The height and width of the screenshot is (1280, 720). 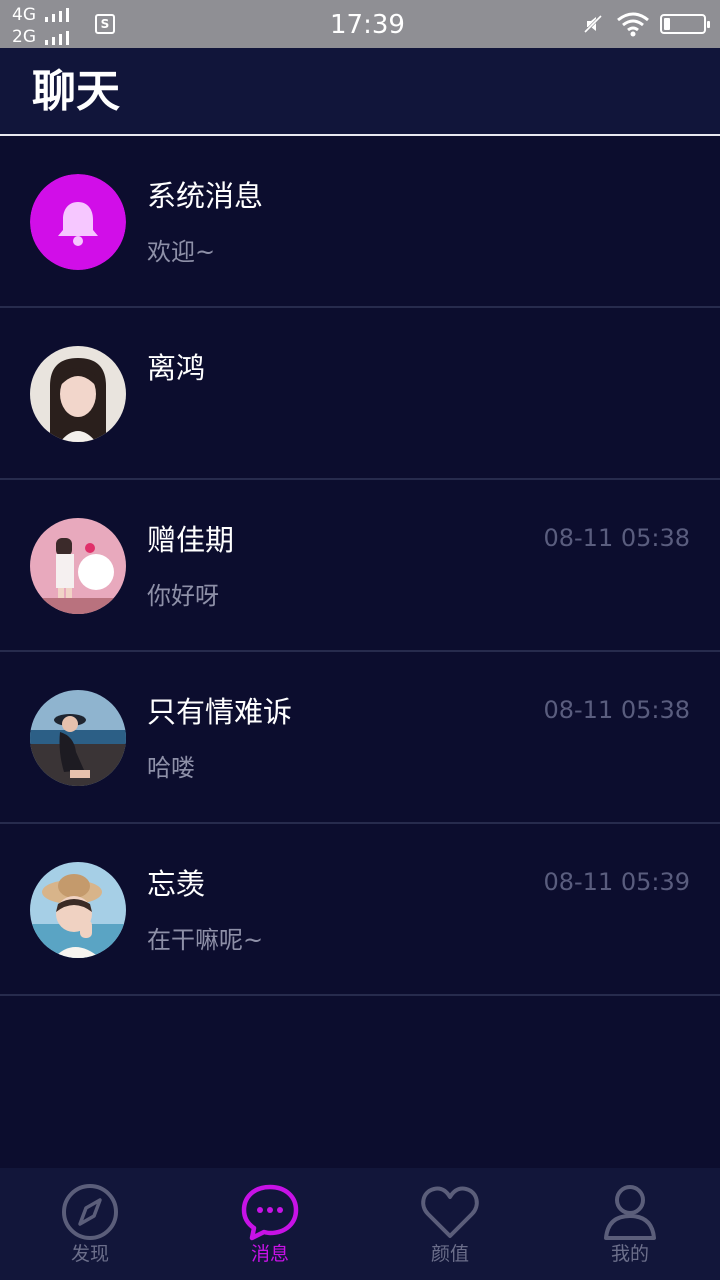 What do you see at coordinates (181, 252) in the screenshot?
I see `chat-preview: 欢迎~` at bounding box center [181, 252].